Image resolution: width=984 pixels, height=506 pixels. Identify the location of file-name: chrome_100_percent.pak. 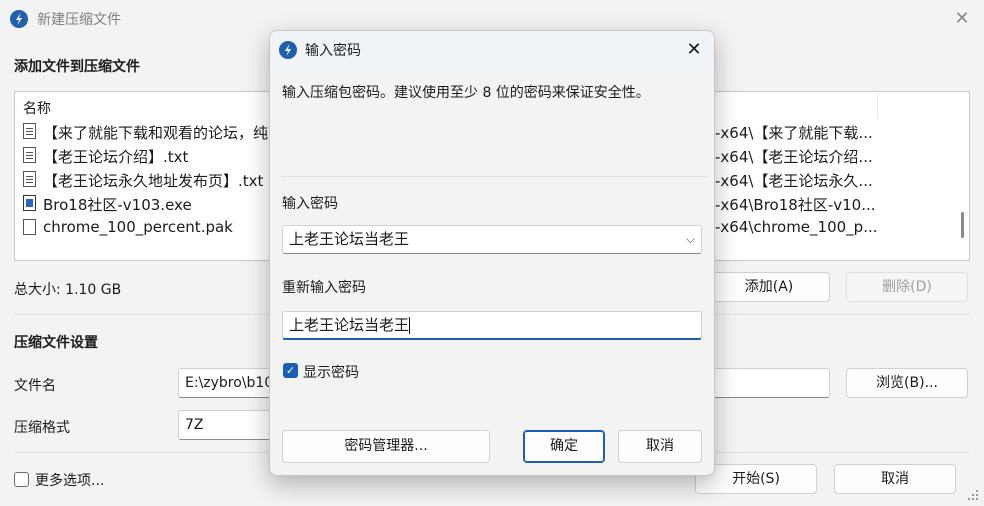
(138, 227).